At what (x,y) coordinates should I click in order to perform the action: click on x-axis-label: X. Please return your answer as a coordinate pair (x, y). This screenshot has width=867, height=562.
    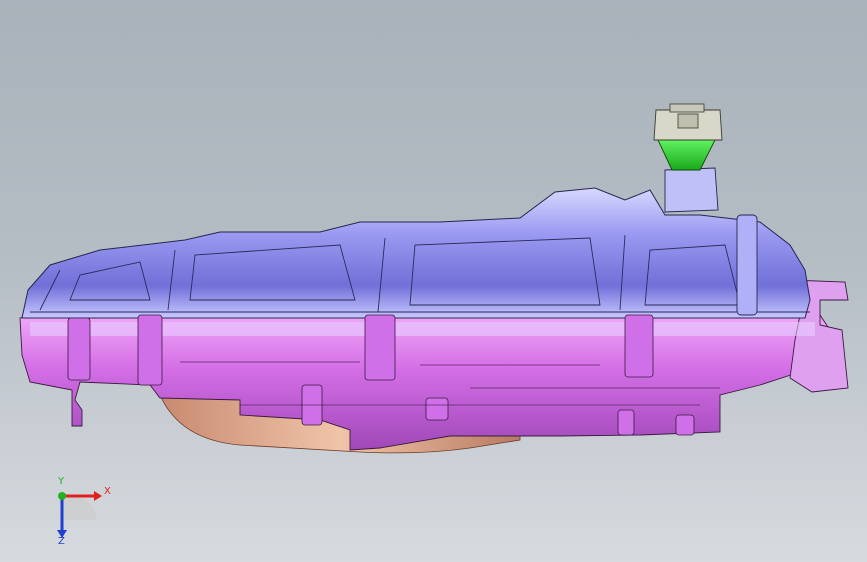
    Looking at the image, I should click on (107, 491).